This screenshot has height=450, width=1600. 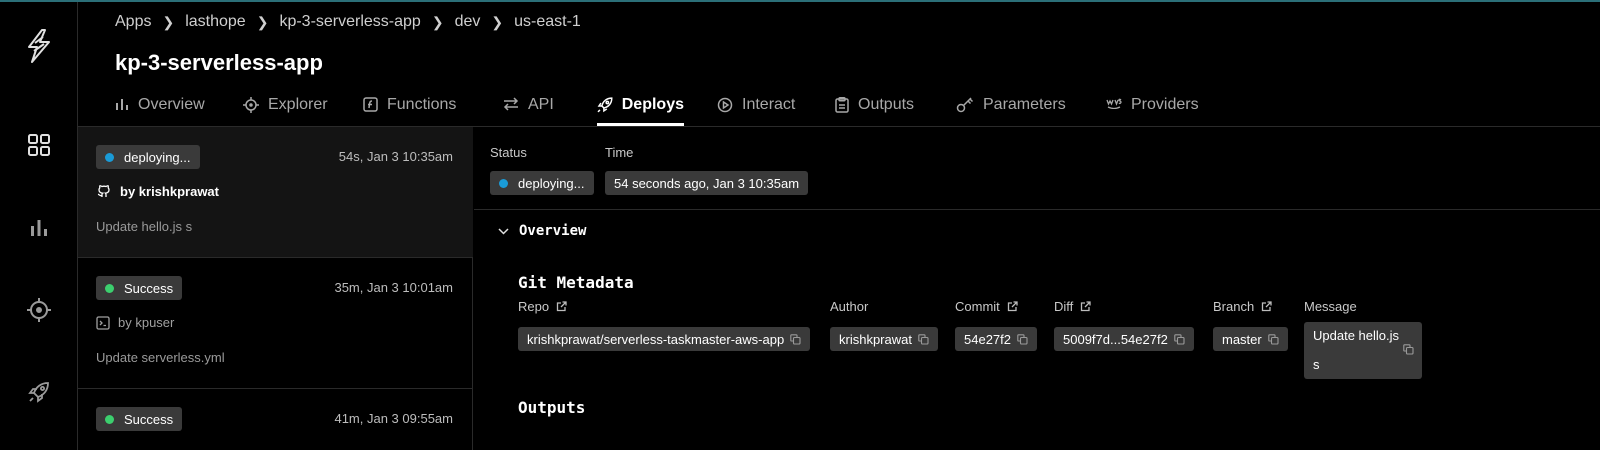 I want to click on author-chip: krishkprawat, so click(x=884, y=339).